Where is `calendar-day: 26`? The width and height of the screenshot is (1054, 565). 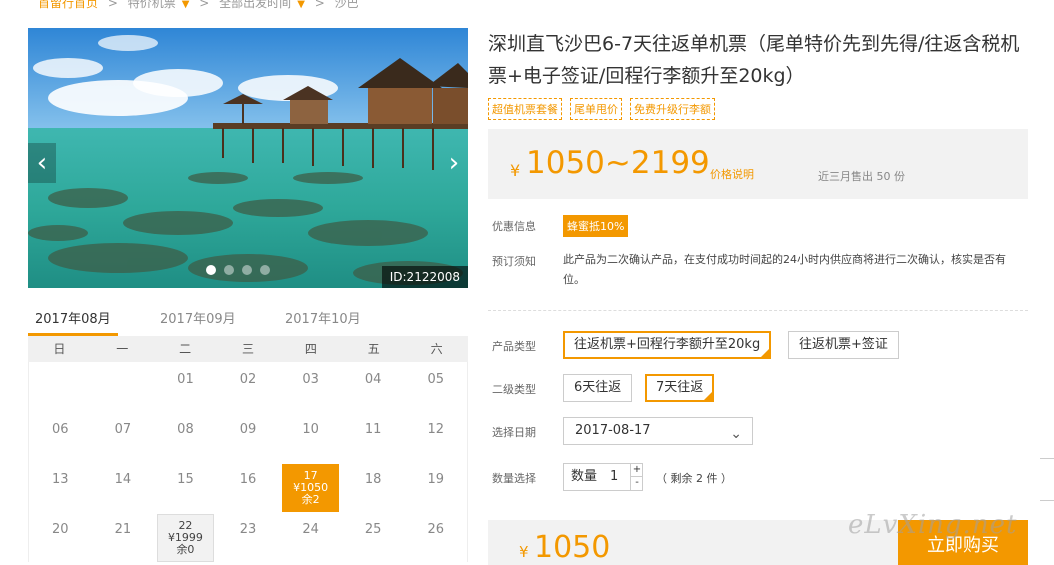
calendar-day: 26 is located at coordinates (436, 529).